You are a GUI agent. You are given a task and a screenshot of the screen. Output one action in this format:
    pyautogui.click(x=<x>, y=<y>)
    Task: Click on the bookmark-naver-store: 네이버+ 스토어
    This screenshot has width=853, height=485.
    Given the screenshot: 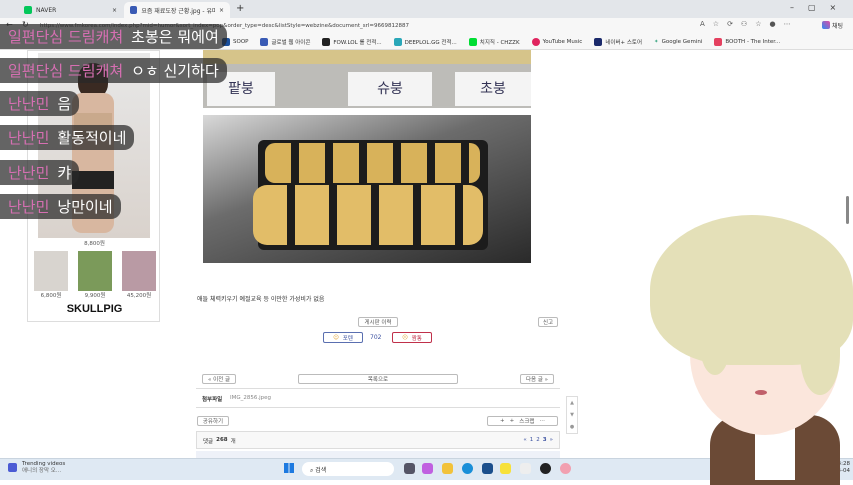 What is the action you would take?
    pyautogui.click(x=618, y=41)
    